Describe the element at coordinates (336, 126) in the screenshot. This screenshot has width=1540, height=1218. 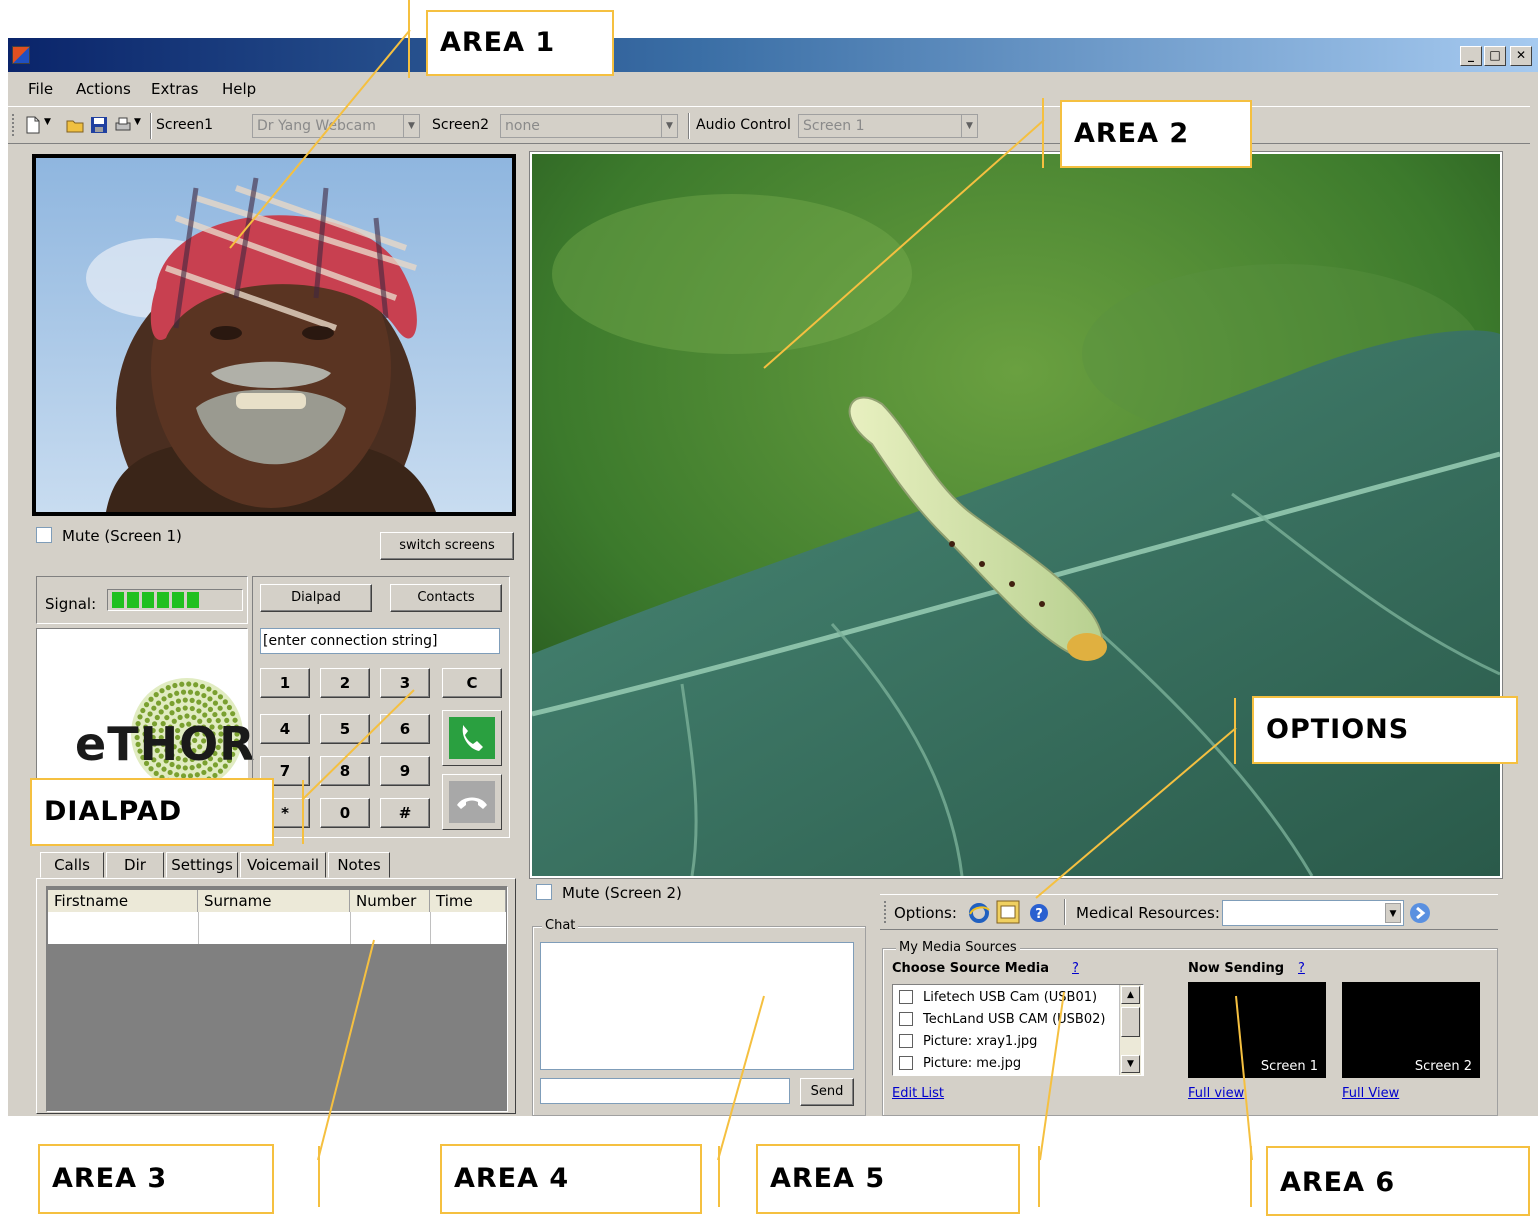
I see `screen1-select: Dr Yang Webcam ▼` at that location.